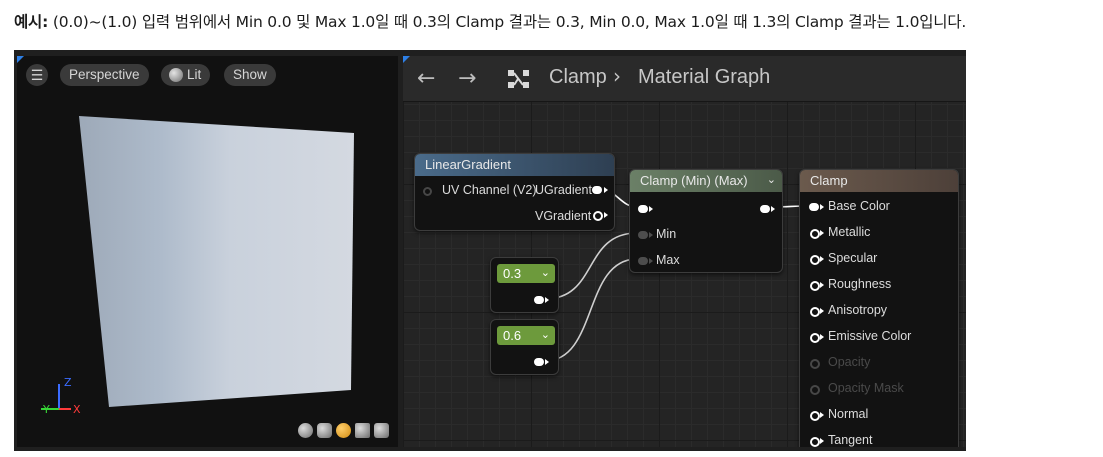 The image size is (1103, 457). Describe the element at coordinates (850, 440) in the screenshot. I see `pin-label-tangent: Tangent` at that location.